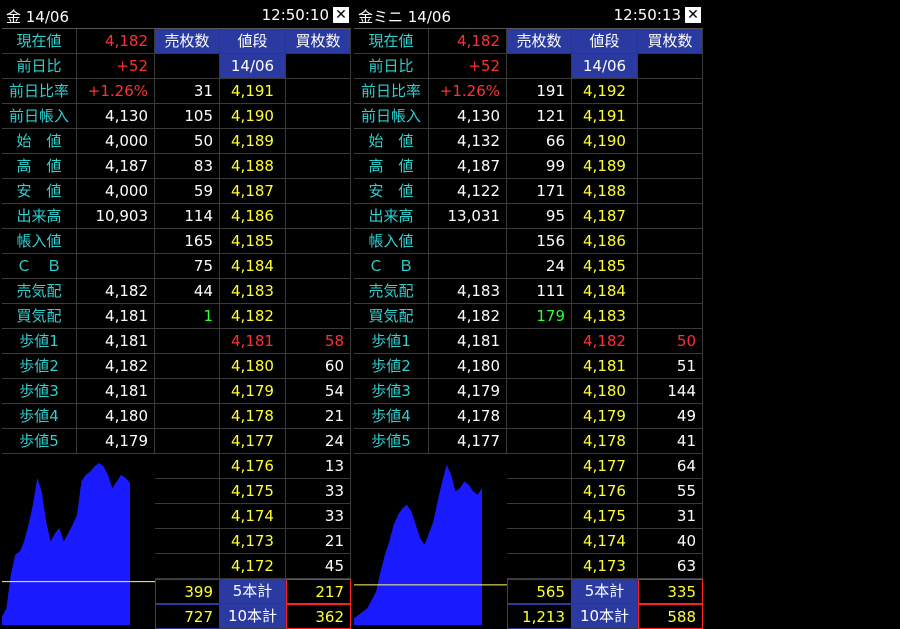 The width and height of the screenshot is (900, 629). Describe the element at coordinates (318, 391) in the screenshot. I see `buy-qty: 54` at that location.